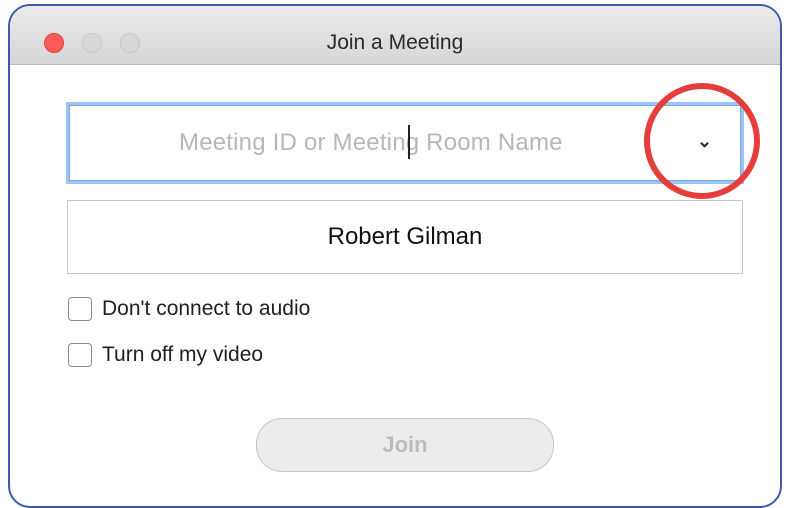 This screenshot has width=786, height=508. Describe the element at coordinates (80, 355) in the screenshot. I see `video-checkbox` at that location.